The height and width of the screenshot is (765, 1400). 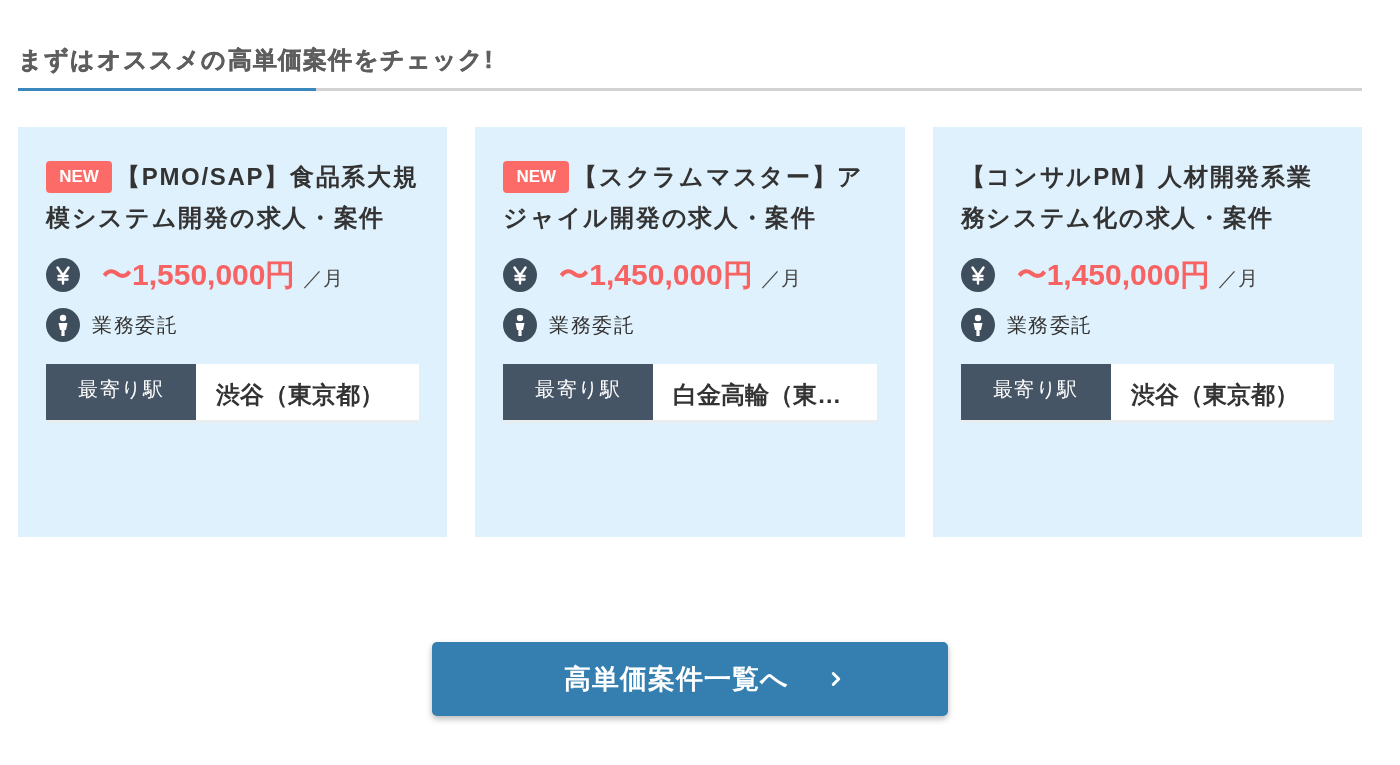 What do you see at coordinates (1137, 197) in the screenshot?
I see `job-title: 【コンサルPM】人材開発系業務システム化の求人・案件` at bounding box center [1137, 197].